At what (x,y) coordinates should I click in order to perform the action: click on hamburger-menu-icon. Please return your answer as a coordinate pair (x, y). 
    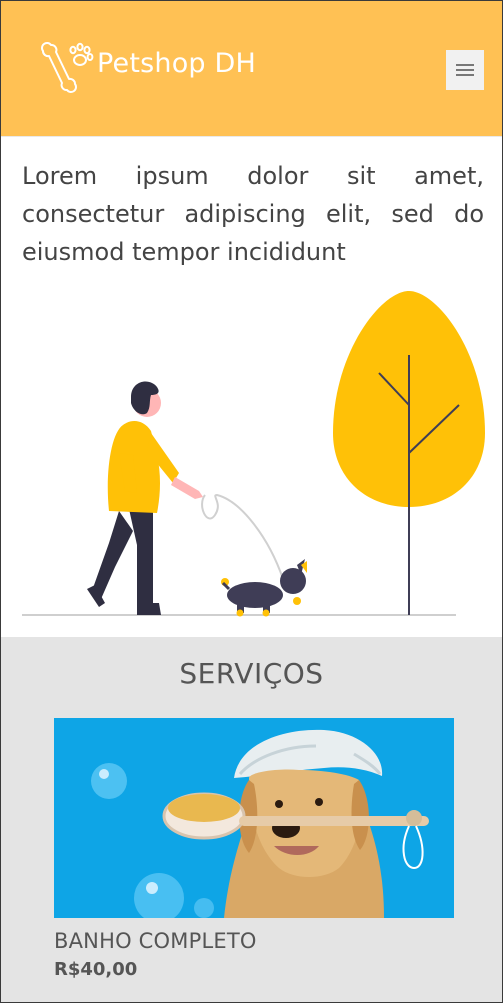
    Looking at the image, I should click on (465, 70).